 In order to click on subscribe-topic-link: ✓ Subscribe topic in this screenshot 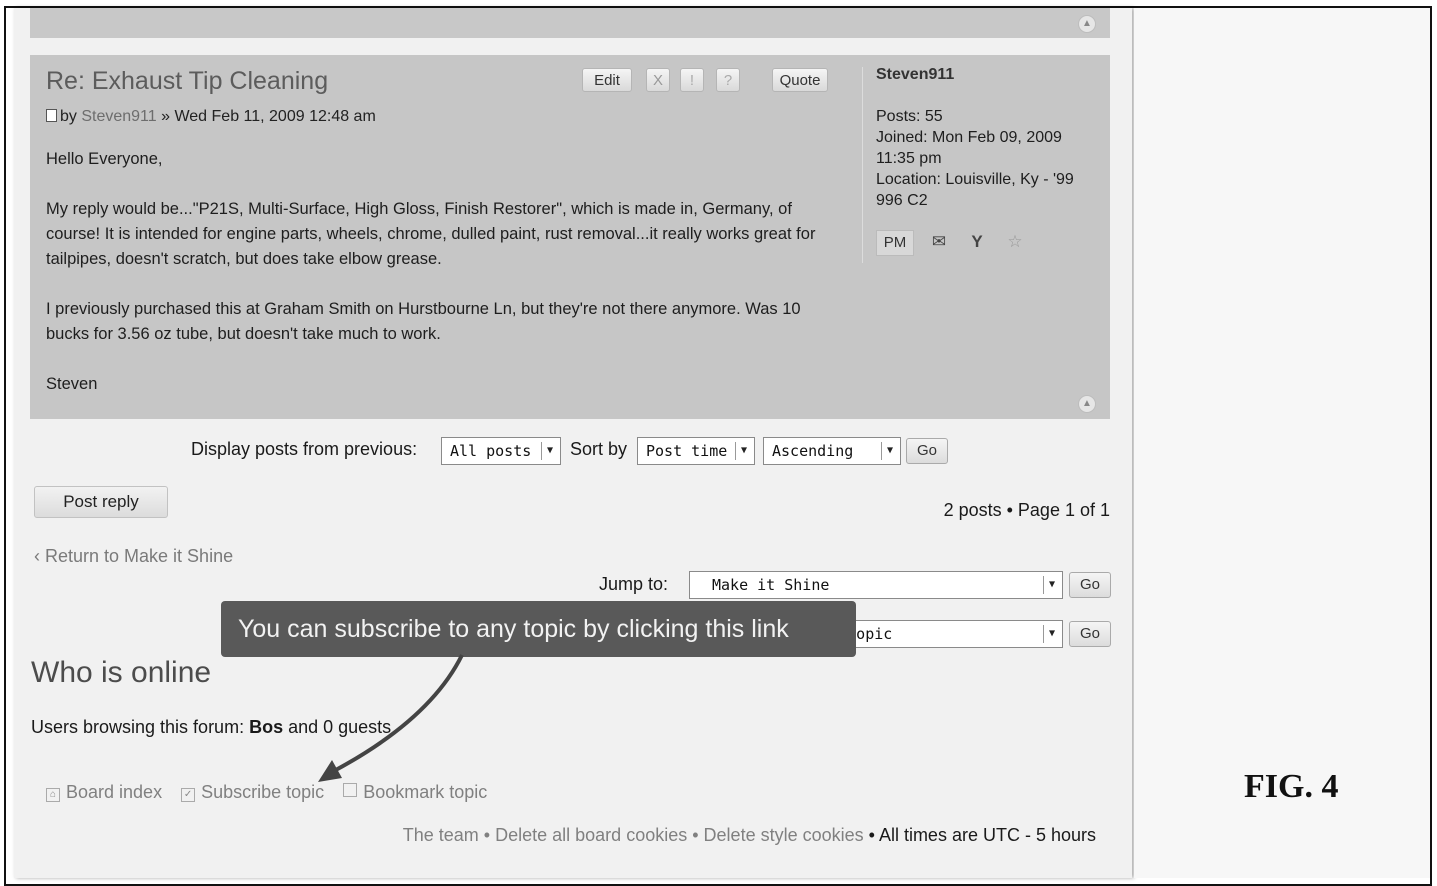, I will do `click(252, 792)`.